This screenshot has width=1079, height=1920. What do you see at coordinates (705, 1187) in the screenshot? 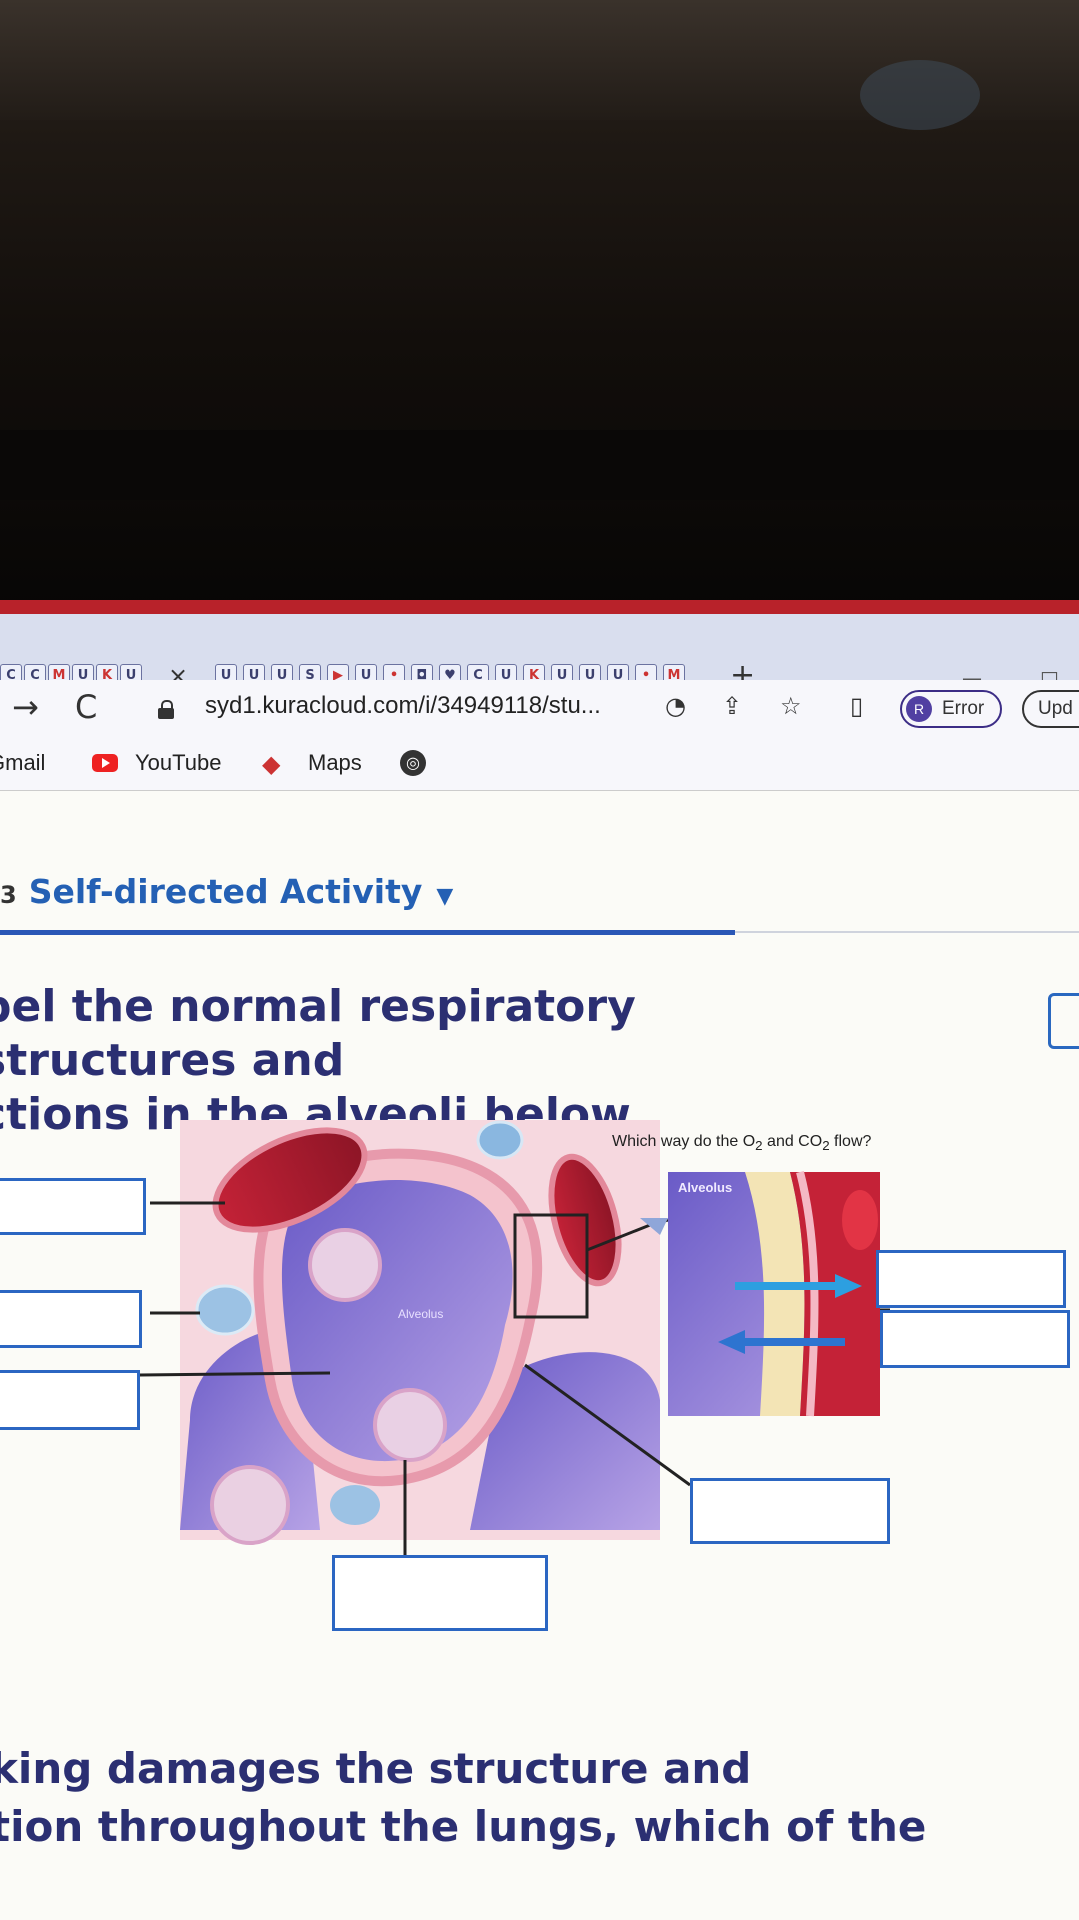
I see `inset-label: Alveolus` at bounding box center [705, 1187].